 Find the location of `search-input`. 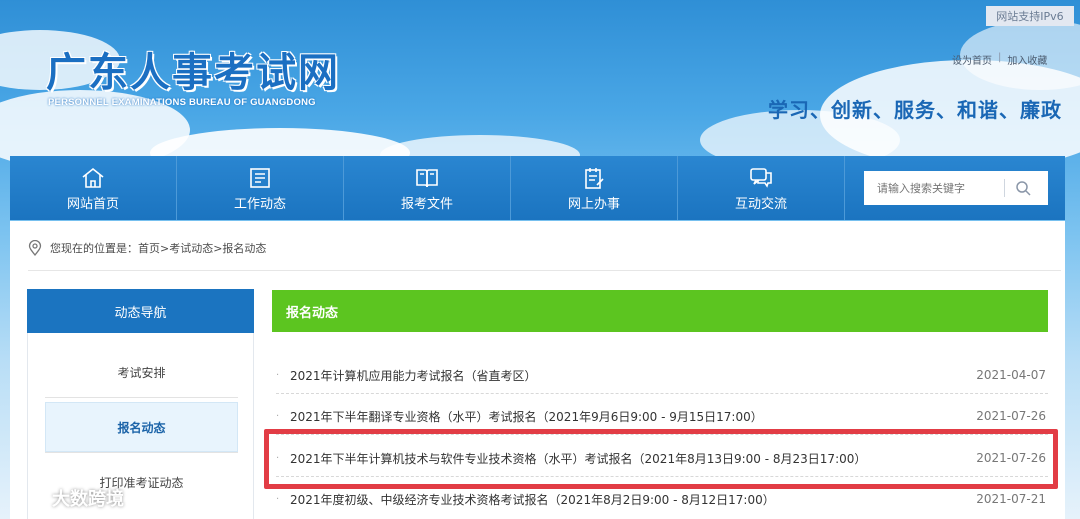

search-input is located at coordinates (934, 188).